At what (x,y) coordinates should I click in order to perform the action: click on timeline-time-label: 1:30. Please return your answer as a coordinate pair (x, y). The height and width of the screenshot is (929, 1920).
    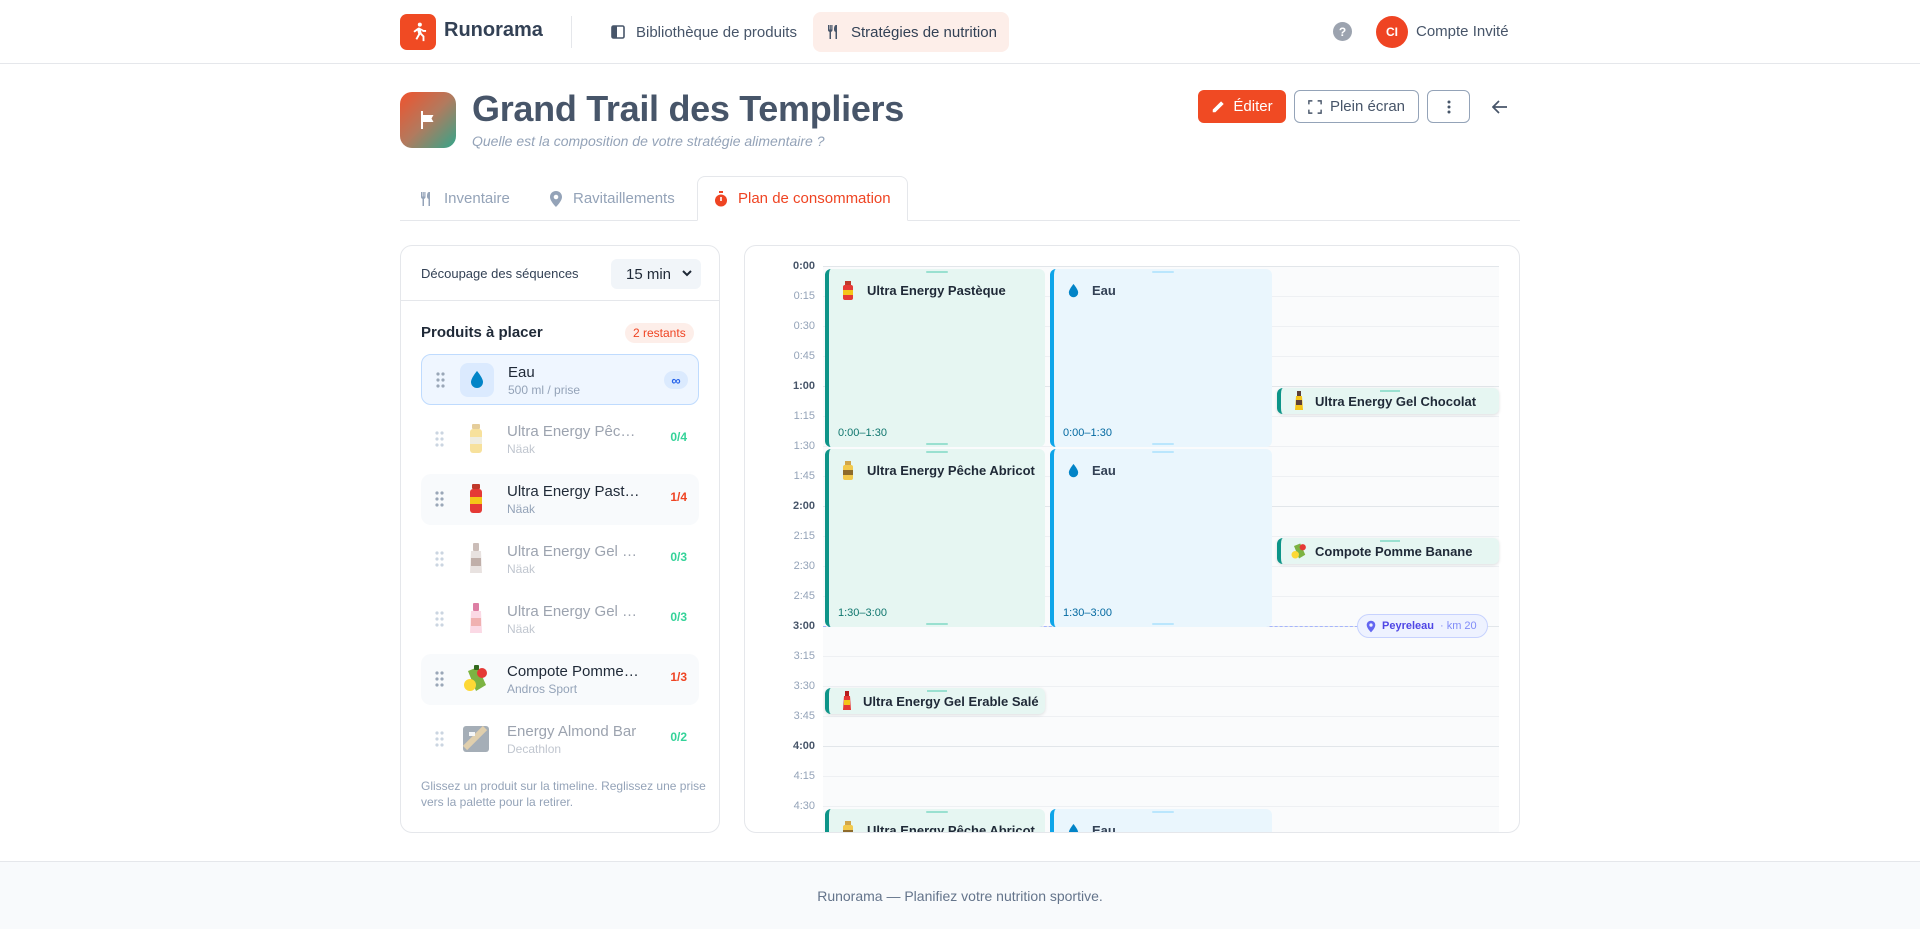
    Looking at the image, I should click on (804, 446).